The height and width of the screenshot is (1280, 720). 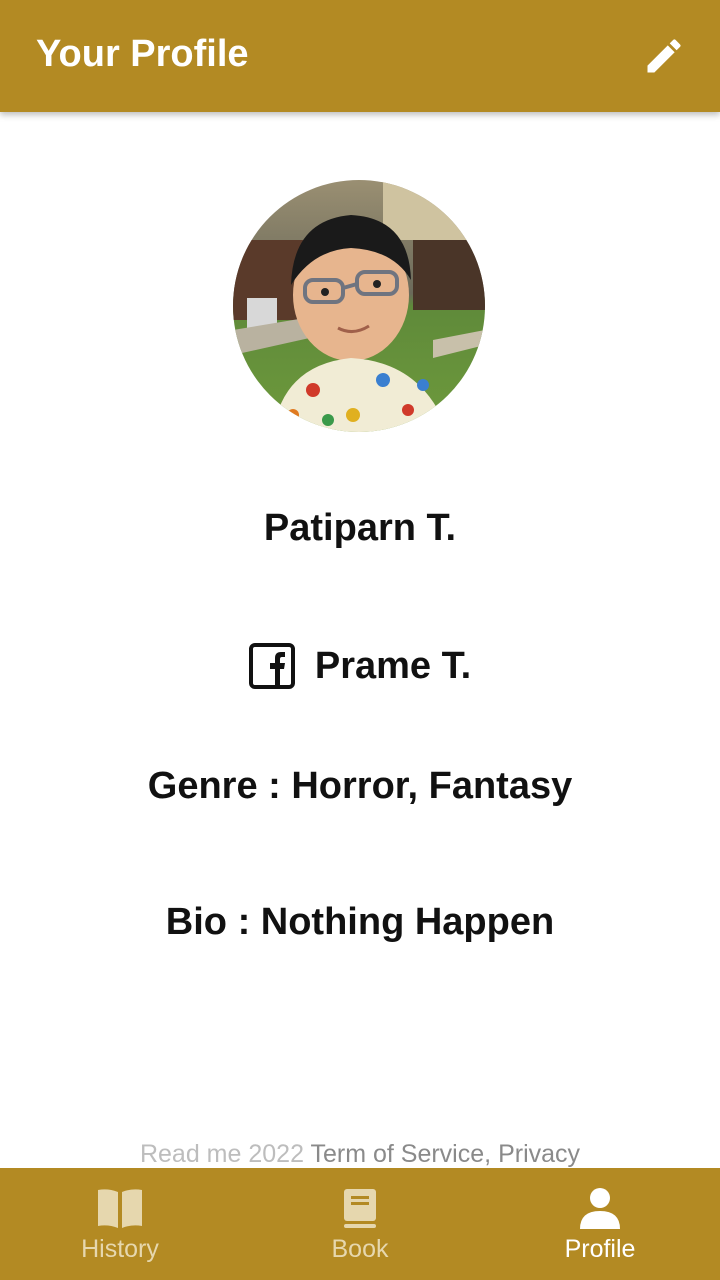 I want to click on nav-item-history: History, so click(x=120, y=1224).